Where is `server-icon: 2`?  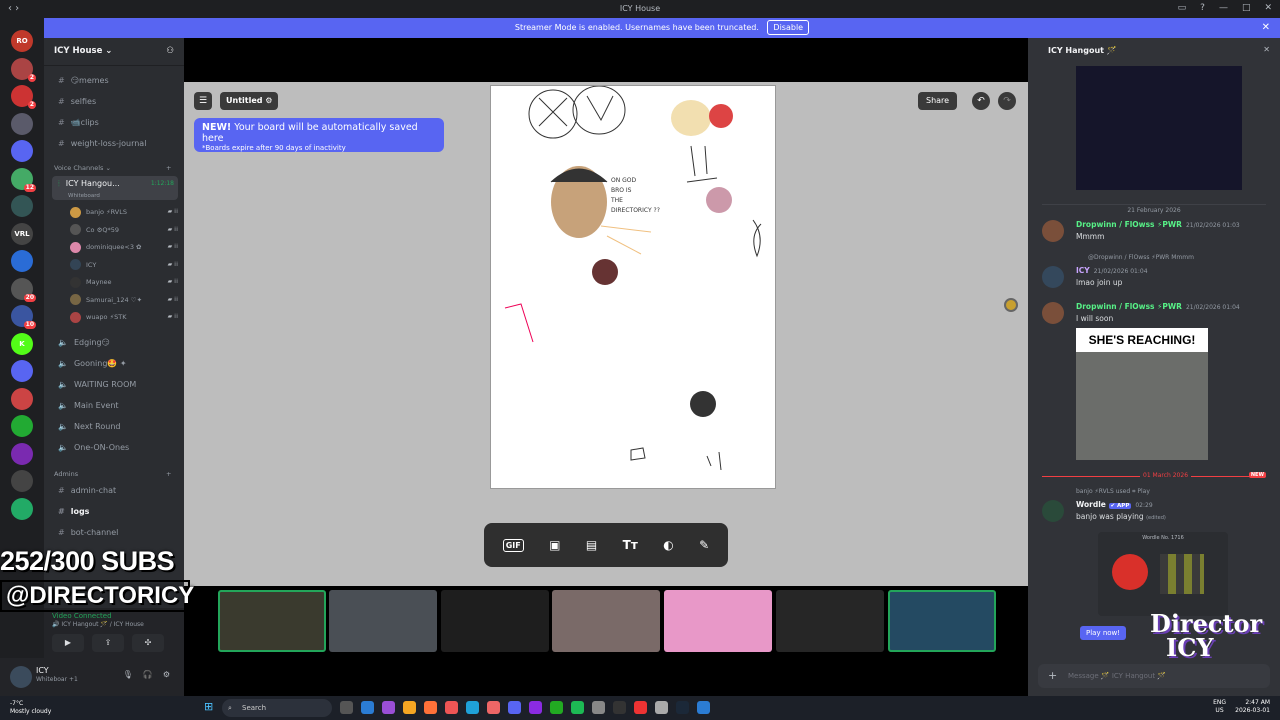
server-icon: 2 is located at coordinates (23, 69).